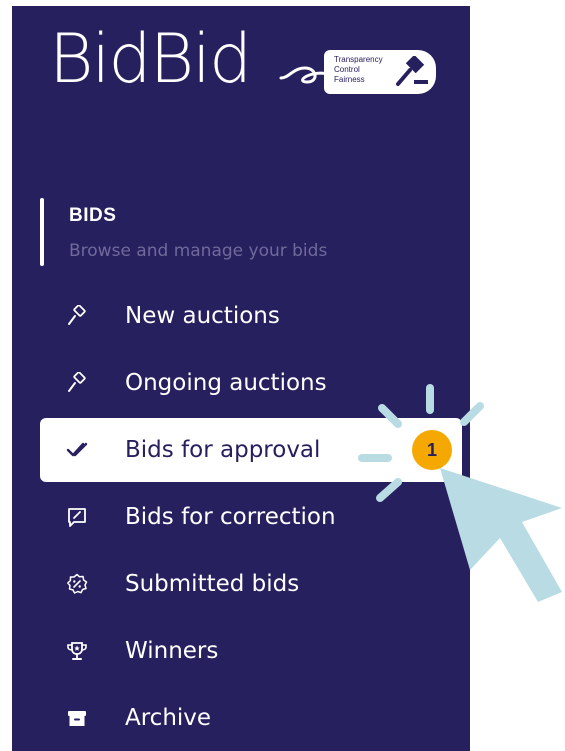 Image resolution: width=565 pixels, height=751 pixels. Describe the element at coordinates (230, 517) in the screenshot. I see `menu-item-label: Bids for correction` at that location.